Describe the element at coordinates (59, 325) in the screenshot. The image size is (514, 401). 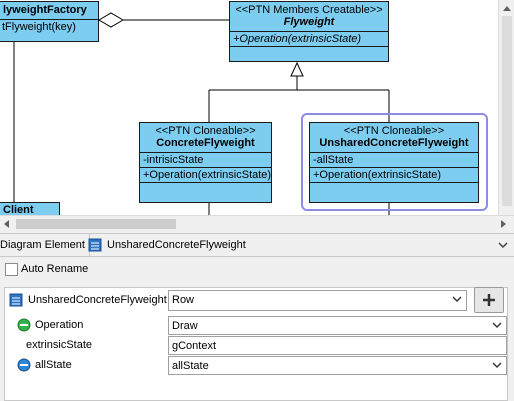
I see `row-label: Operation` at that location.